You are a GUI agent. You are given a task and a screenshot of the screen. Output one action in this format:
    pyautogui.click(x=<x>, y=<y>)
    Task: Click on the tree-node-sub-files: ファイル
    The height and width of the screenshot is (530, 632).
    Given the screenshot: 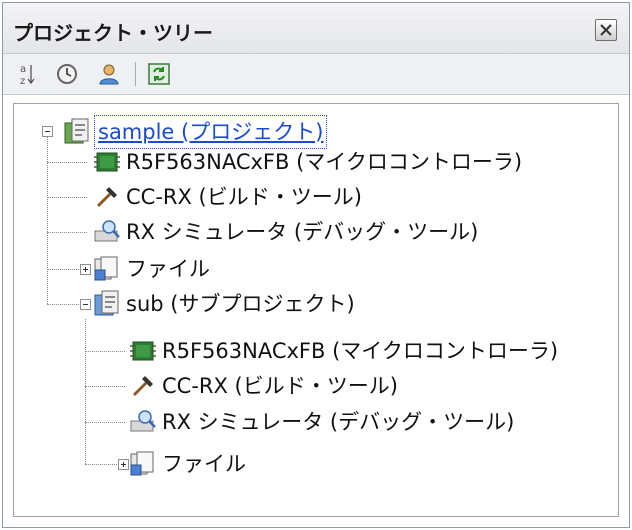 What is the action you would take?
    pyautogui.click(x=187, y=464)
    